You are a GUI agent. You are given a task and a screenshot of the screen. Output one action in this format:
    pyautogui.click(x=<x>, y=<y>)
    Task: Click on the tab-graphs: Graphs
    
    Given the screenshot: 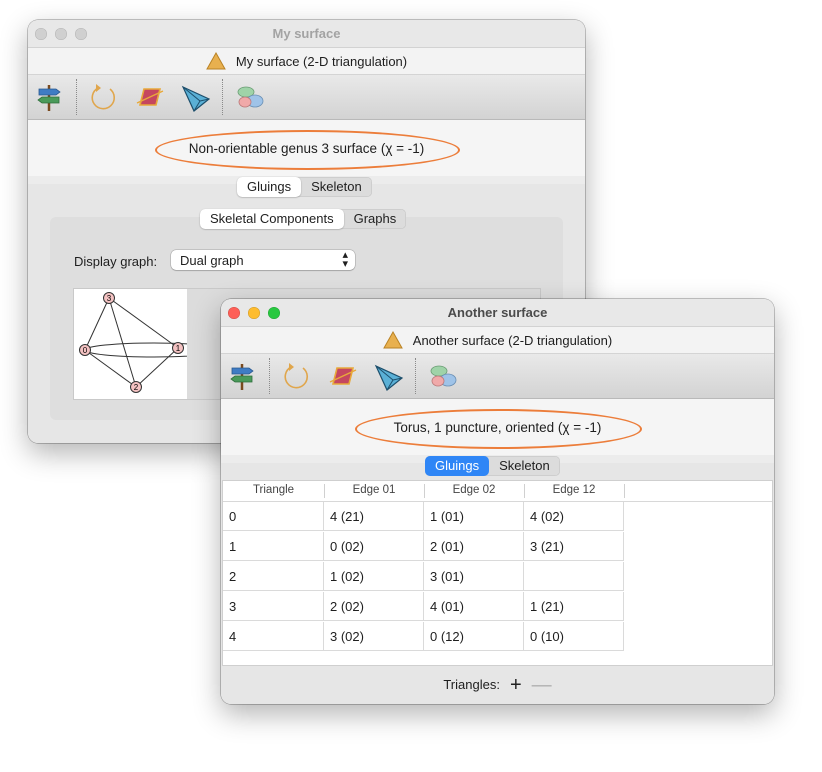 What is the action you would take?
    pyautogui.click(x=375, y=219)
    